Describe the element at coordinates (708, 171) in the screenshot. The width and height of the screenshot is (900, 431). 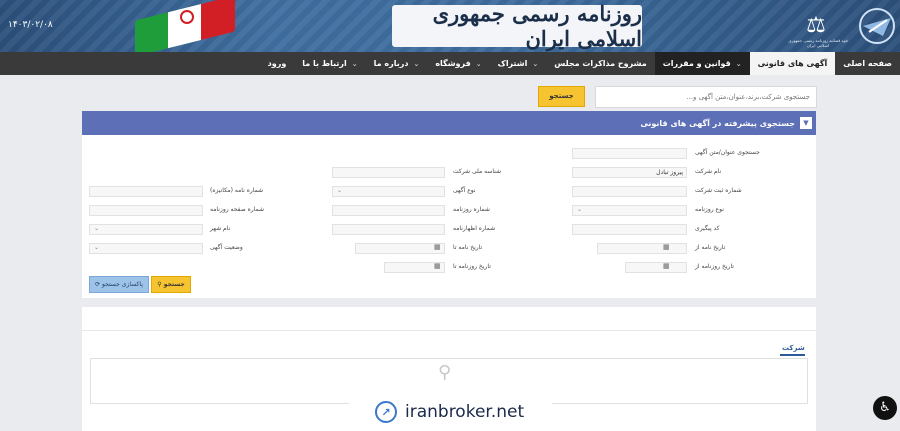
I see `company-name-label: نام شرکت` at that location.